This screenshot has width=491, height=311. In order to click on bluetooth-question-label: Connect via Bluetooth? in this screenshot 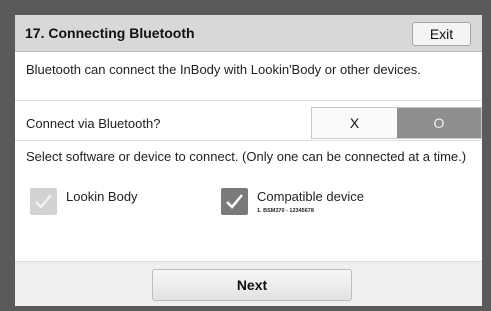, I will do `click(93, 123)`.